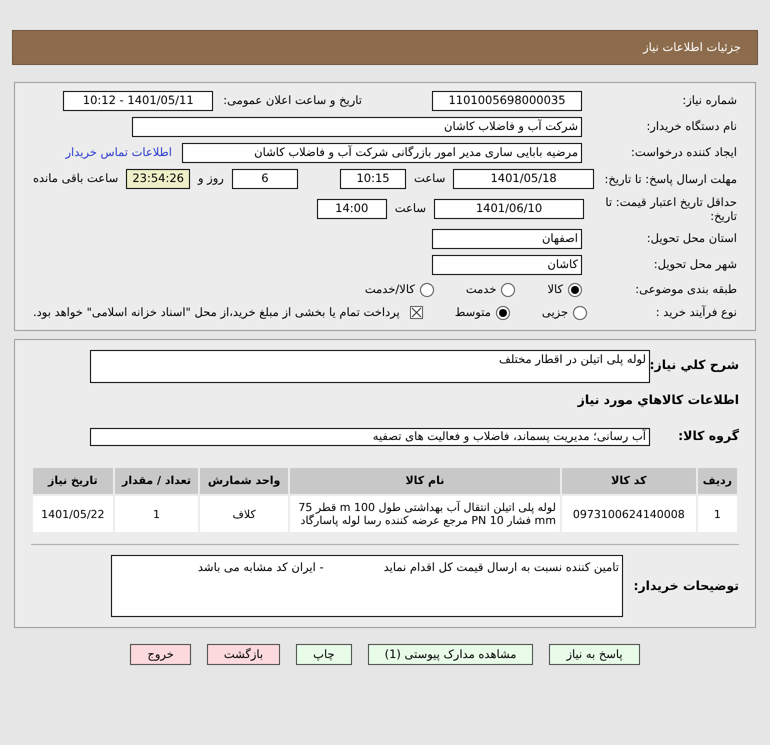  What do you see at coordinates (657, 399) in the screenshot?
I see `section-title: اطلاعات کالاهاي مورد نياز` at bounding box center [657, 399].